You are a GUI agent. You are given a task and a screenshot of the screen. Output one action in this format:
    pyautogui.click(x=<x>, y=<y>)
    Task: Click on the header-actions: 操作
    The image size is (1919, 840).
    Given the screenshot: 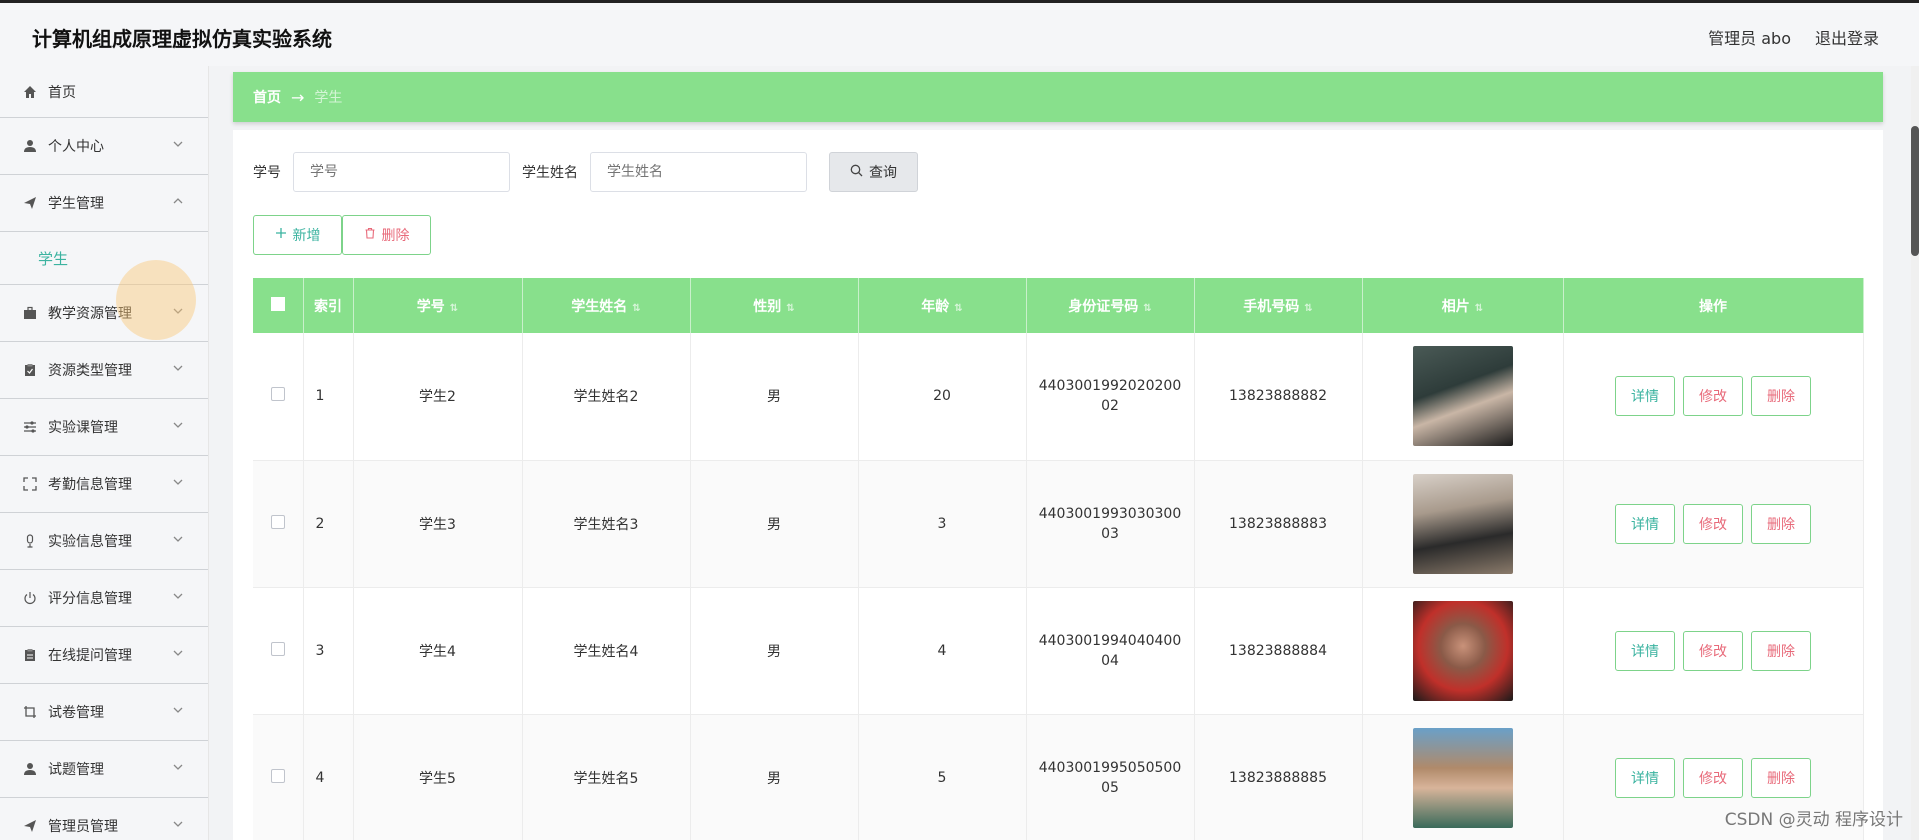 What is the action you would take?
    pyautogui.click(x=1713, y=305)
    